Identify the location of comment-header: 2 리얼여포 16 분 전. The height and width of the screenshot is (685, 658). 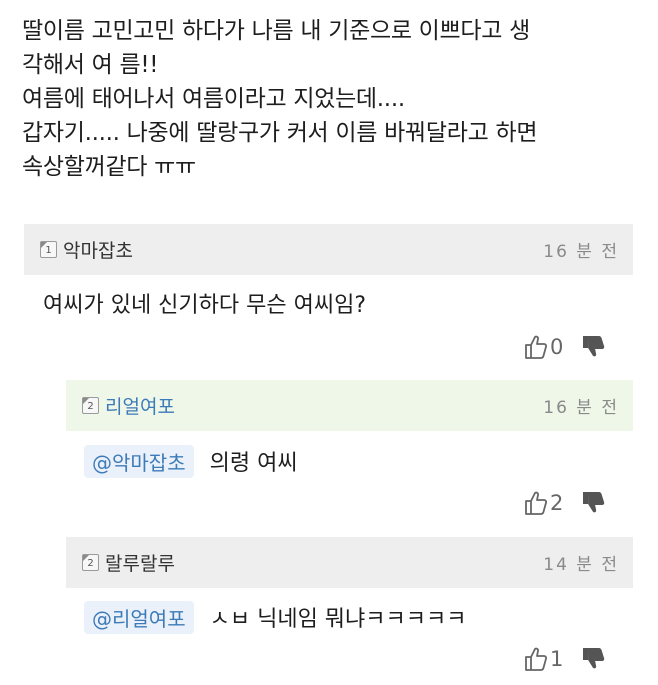
(349, 405).